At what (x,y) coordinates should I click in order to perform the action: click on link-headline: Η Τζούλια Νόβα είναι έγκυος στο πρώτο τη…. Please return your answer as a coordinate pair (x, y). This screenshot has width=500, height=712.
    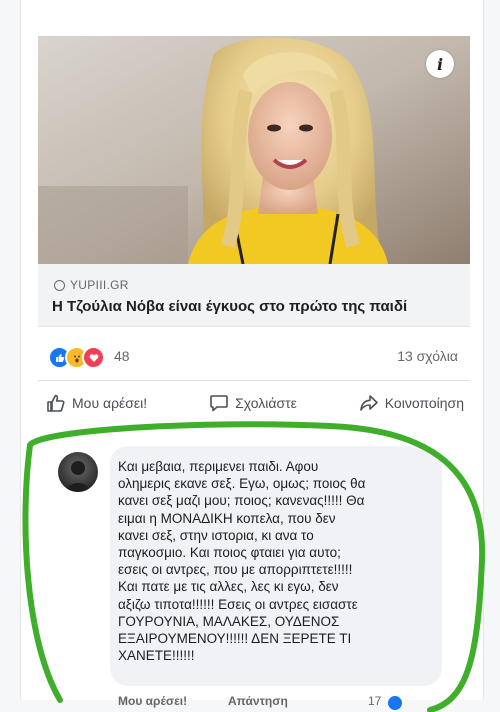
    Looking at the image, I should click on (229, 306).